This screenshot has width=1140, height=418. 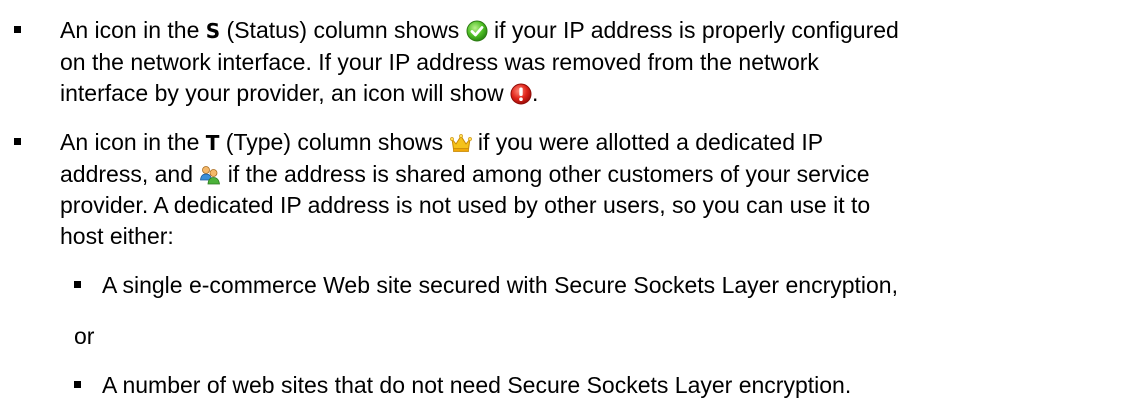 What do you see at coordinates (130, 174) in the screenshot?
I see `text: address, and` at bounding box center [130, 174].